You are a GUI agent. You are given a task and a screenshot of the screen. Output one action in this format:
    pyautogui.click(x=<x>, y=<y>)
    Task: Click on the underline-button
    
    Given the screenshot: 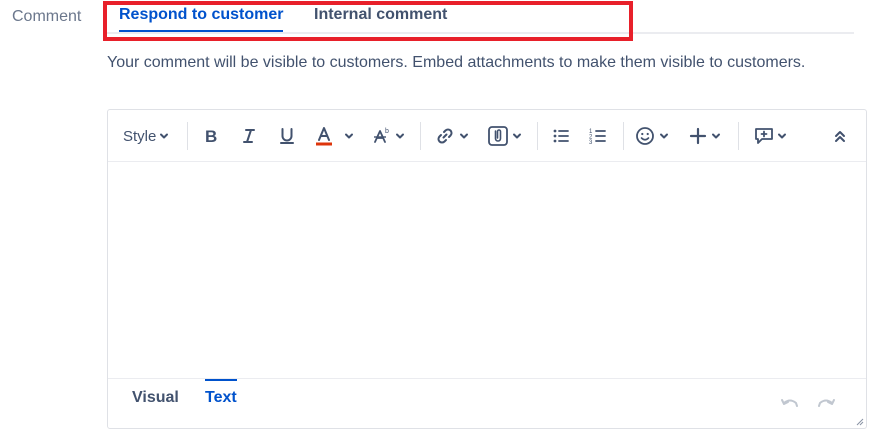 What is the action you would take?
    pyautogui.click(x=287, y=136)
    